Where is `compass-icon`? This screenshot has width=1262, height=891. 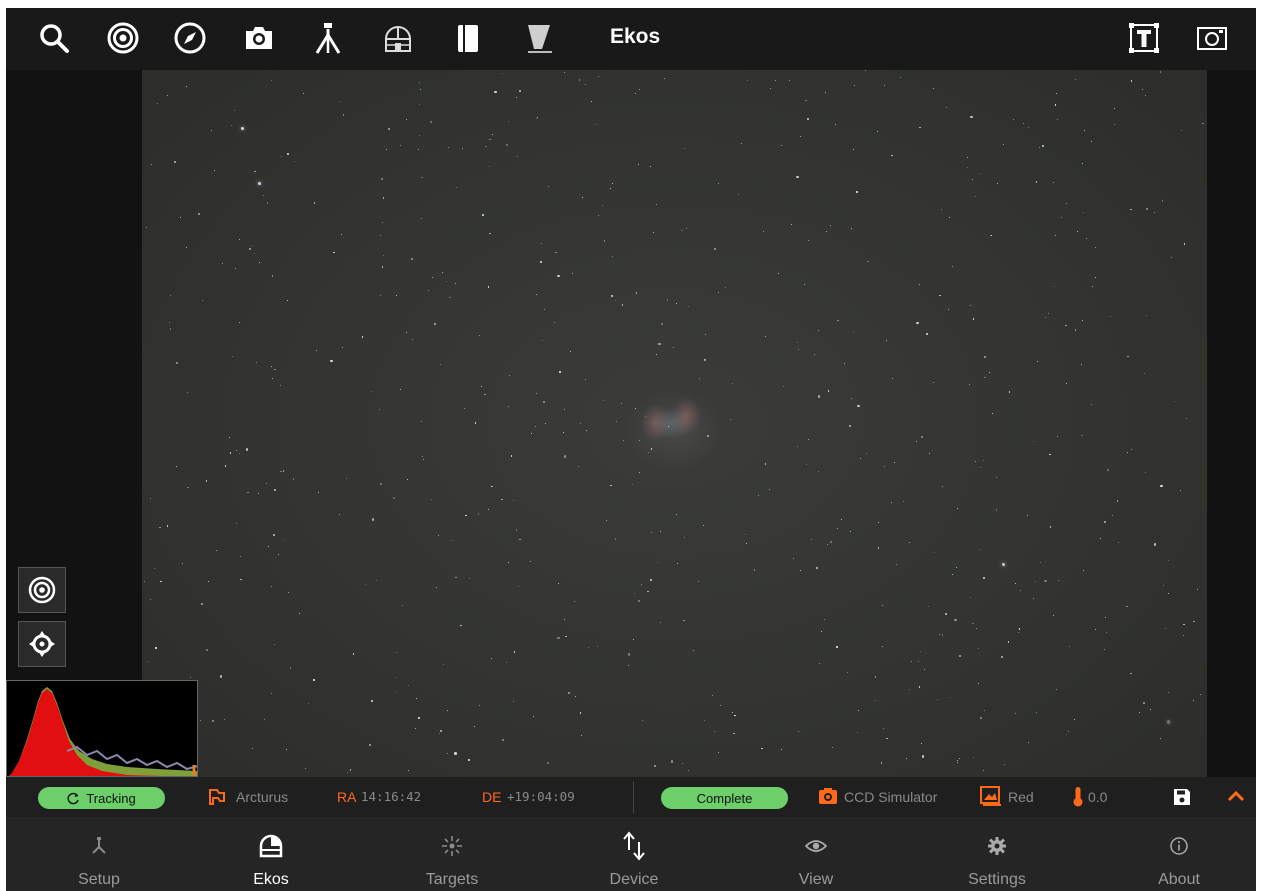
compass-icon is located at coordinates (190, 38).